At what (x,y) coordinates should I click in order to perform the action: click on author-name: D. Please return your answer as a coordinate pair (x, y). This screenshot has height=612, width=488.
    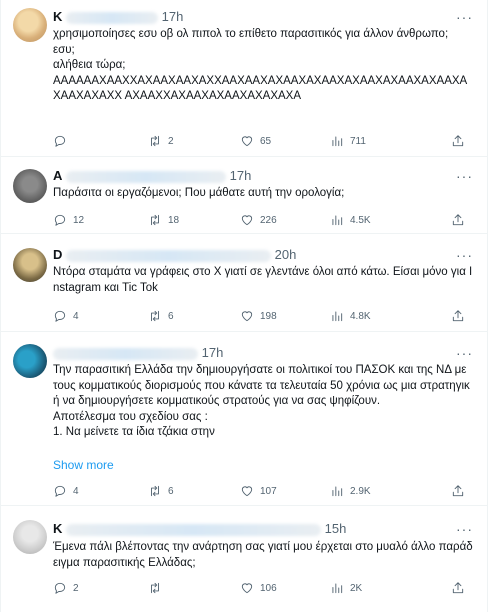
    Looking at the image, I should click on (57, 254).